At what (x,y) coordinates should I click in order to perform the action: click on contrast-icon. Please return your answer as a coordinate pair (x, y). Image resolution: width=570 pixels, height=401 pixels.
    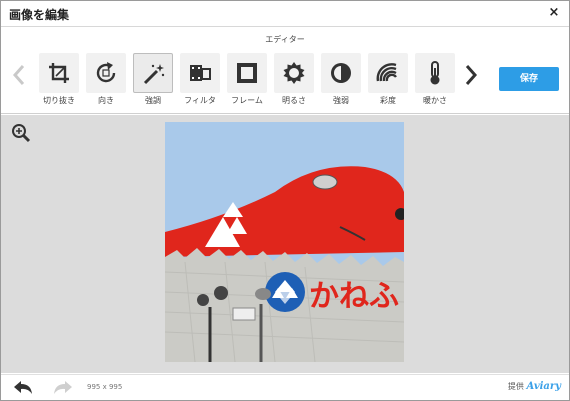
    Looking at the image, I should click on (341, 73).